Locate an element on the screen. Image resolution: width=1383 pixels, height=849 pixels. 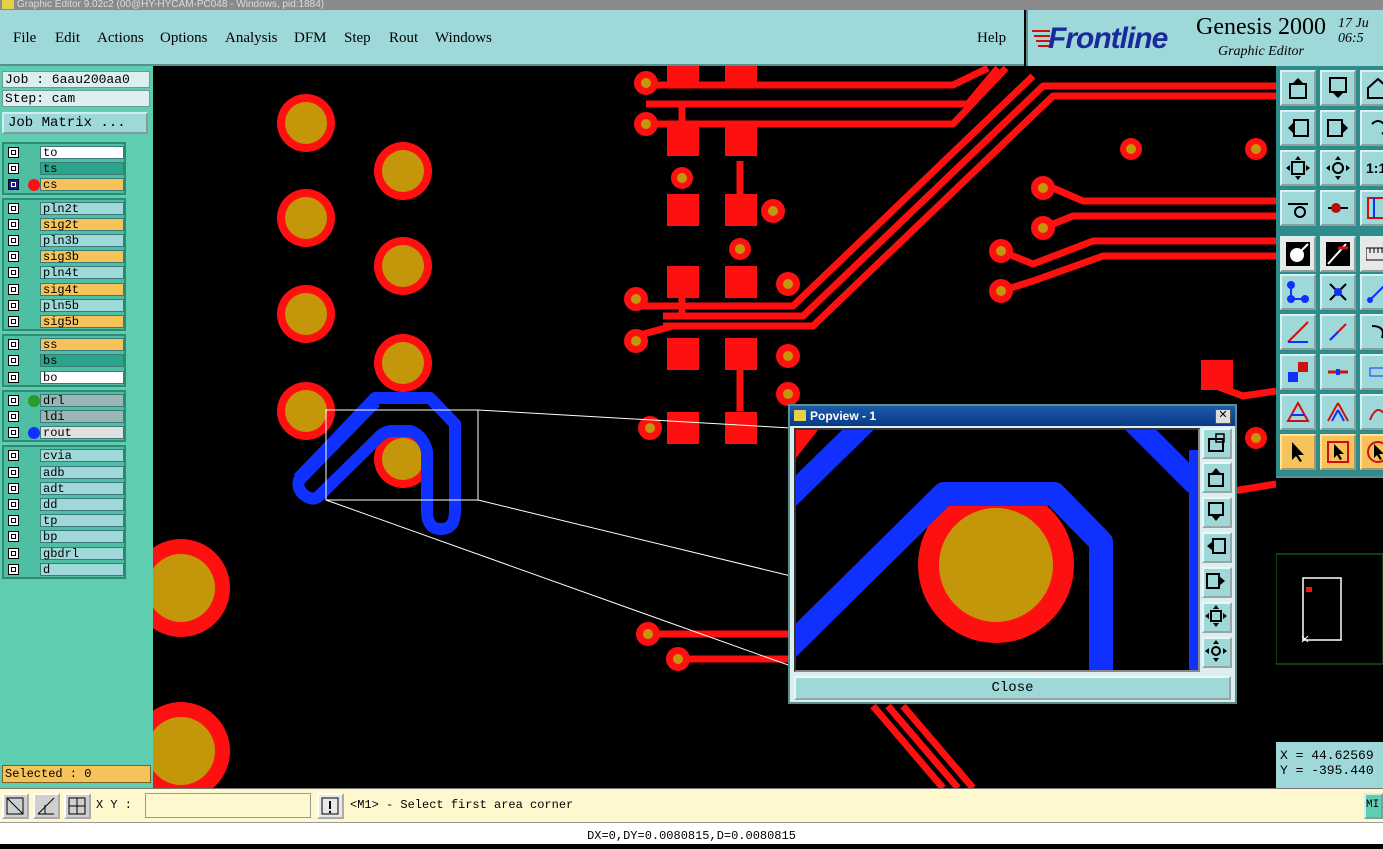
layer-row-sig3b: sig3b is located at coordinates (67, 257).